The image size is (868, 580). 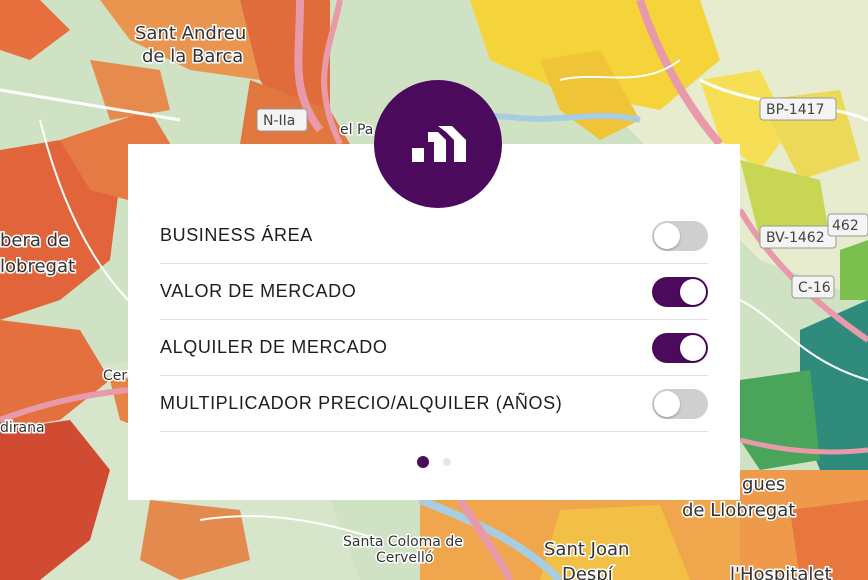 What do you see at coordinates (361, 403) in the screenshot?
I see `toggle-label: MULTIPLICADOR PRECIO/ALQUILER (AÑOS)` at bounding box center [361, 403].